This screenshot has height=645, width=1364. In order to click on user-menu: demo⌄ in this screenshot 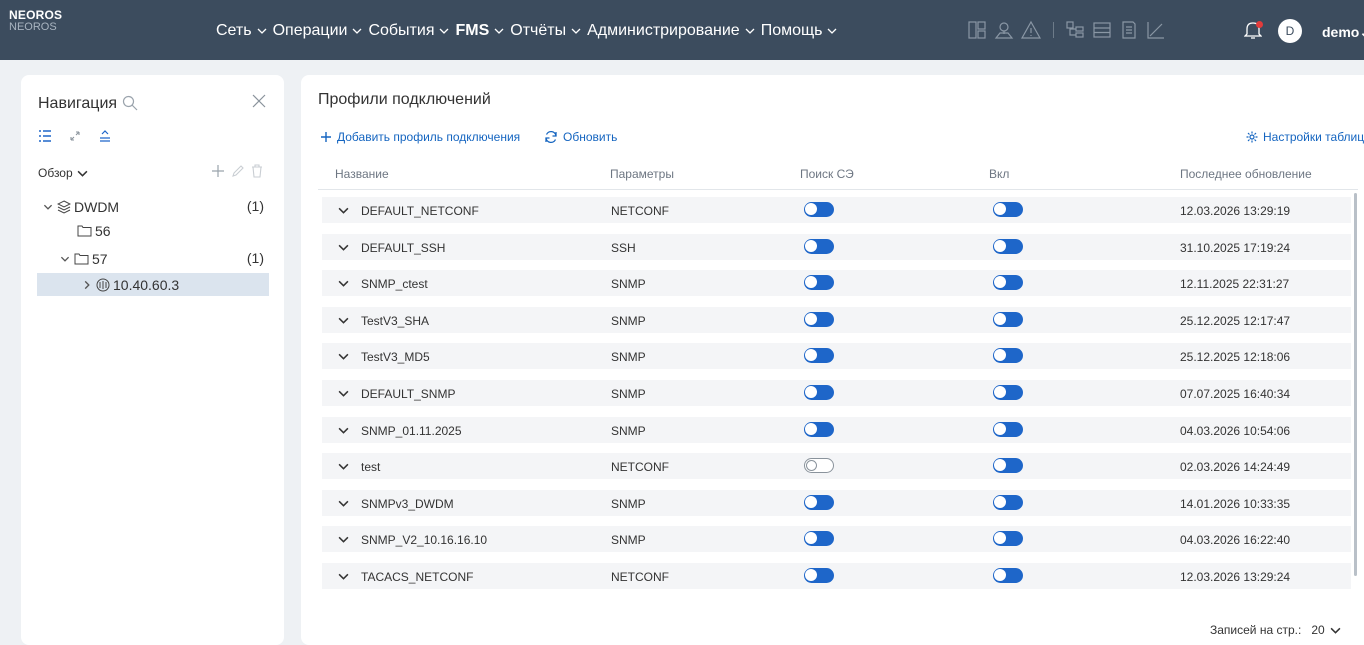, I will do `click(1343, 32)`.